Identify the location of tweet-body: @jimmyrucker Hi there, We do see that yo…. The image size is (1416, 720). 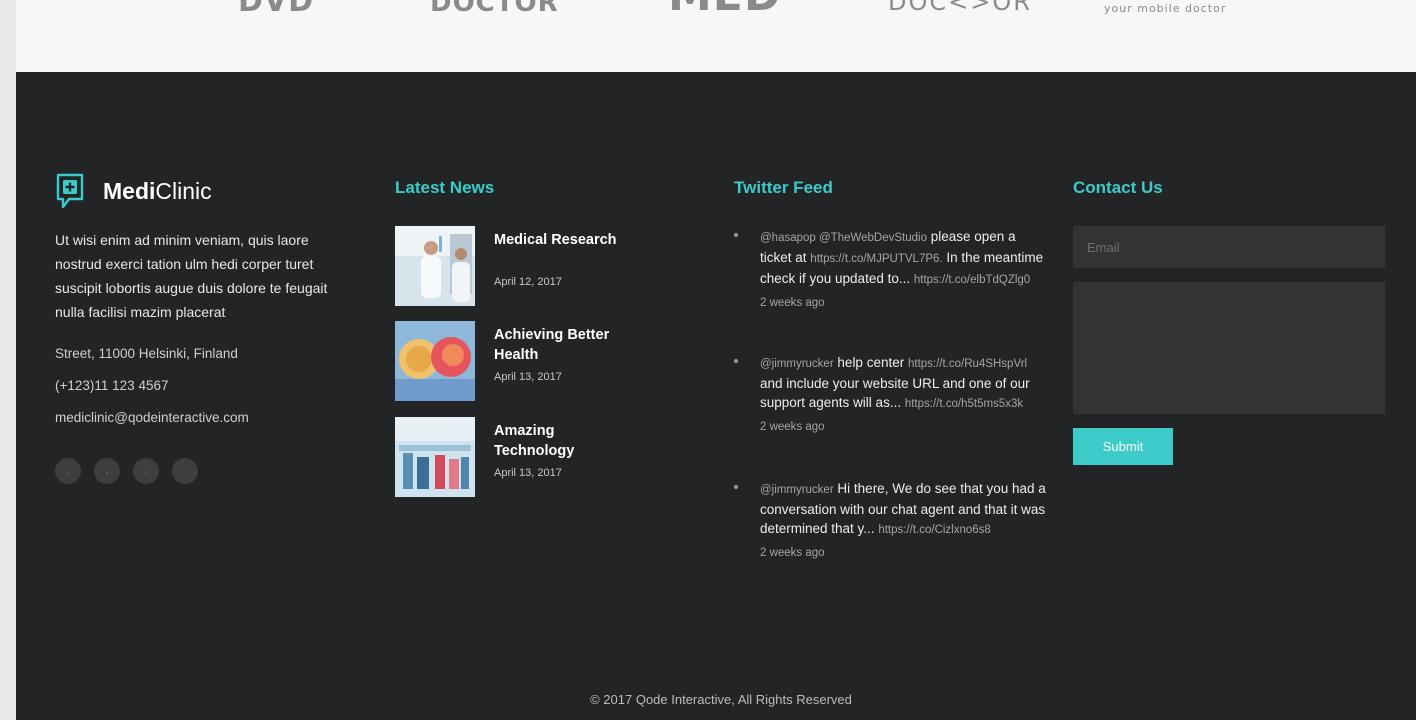
(905, 521).